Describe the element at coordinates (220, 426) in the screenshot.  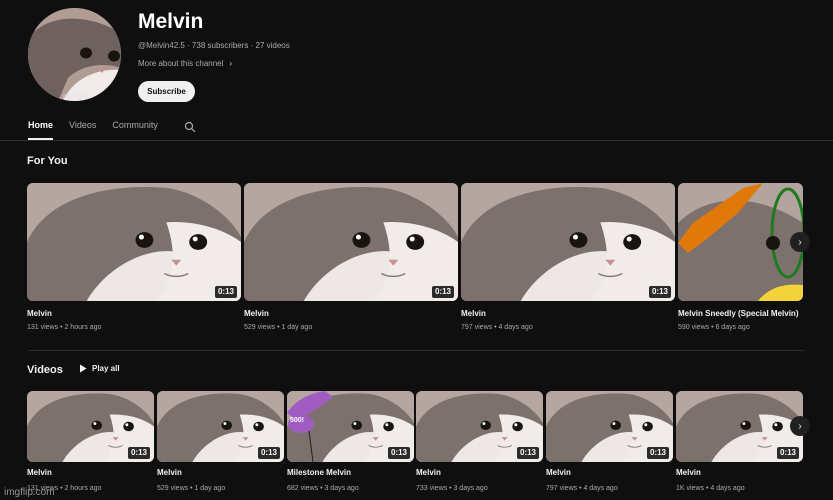
I see `video-thumbnail-2: 0:13` at that location.